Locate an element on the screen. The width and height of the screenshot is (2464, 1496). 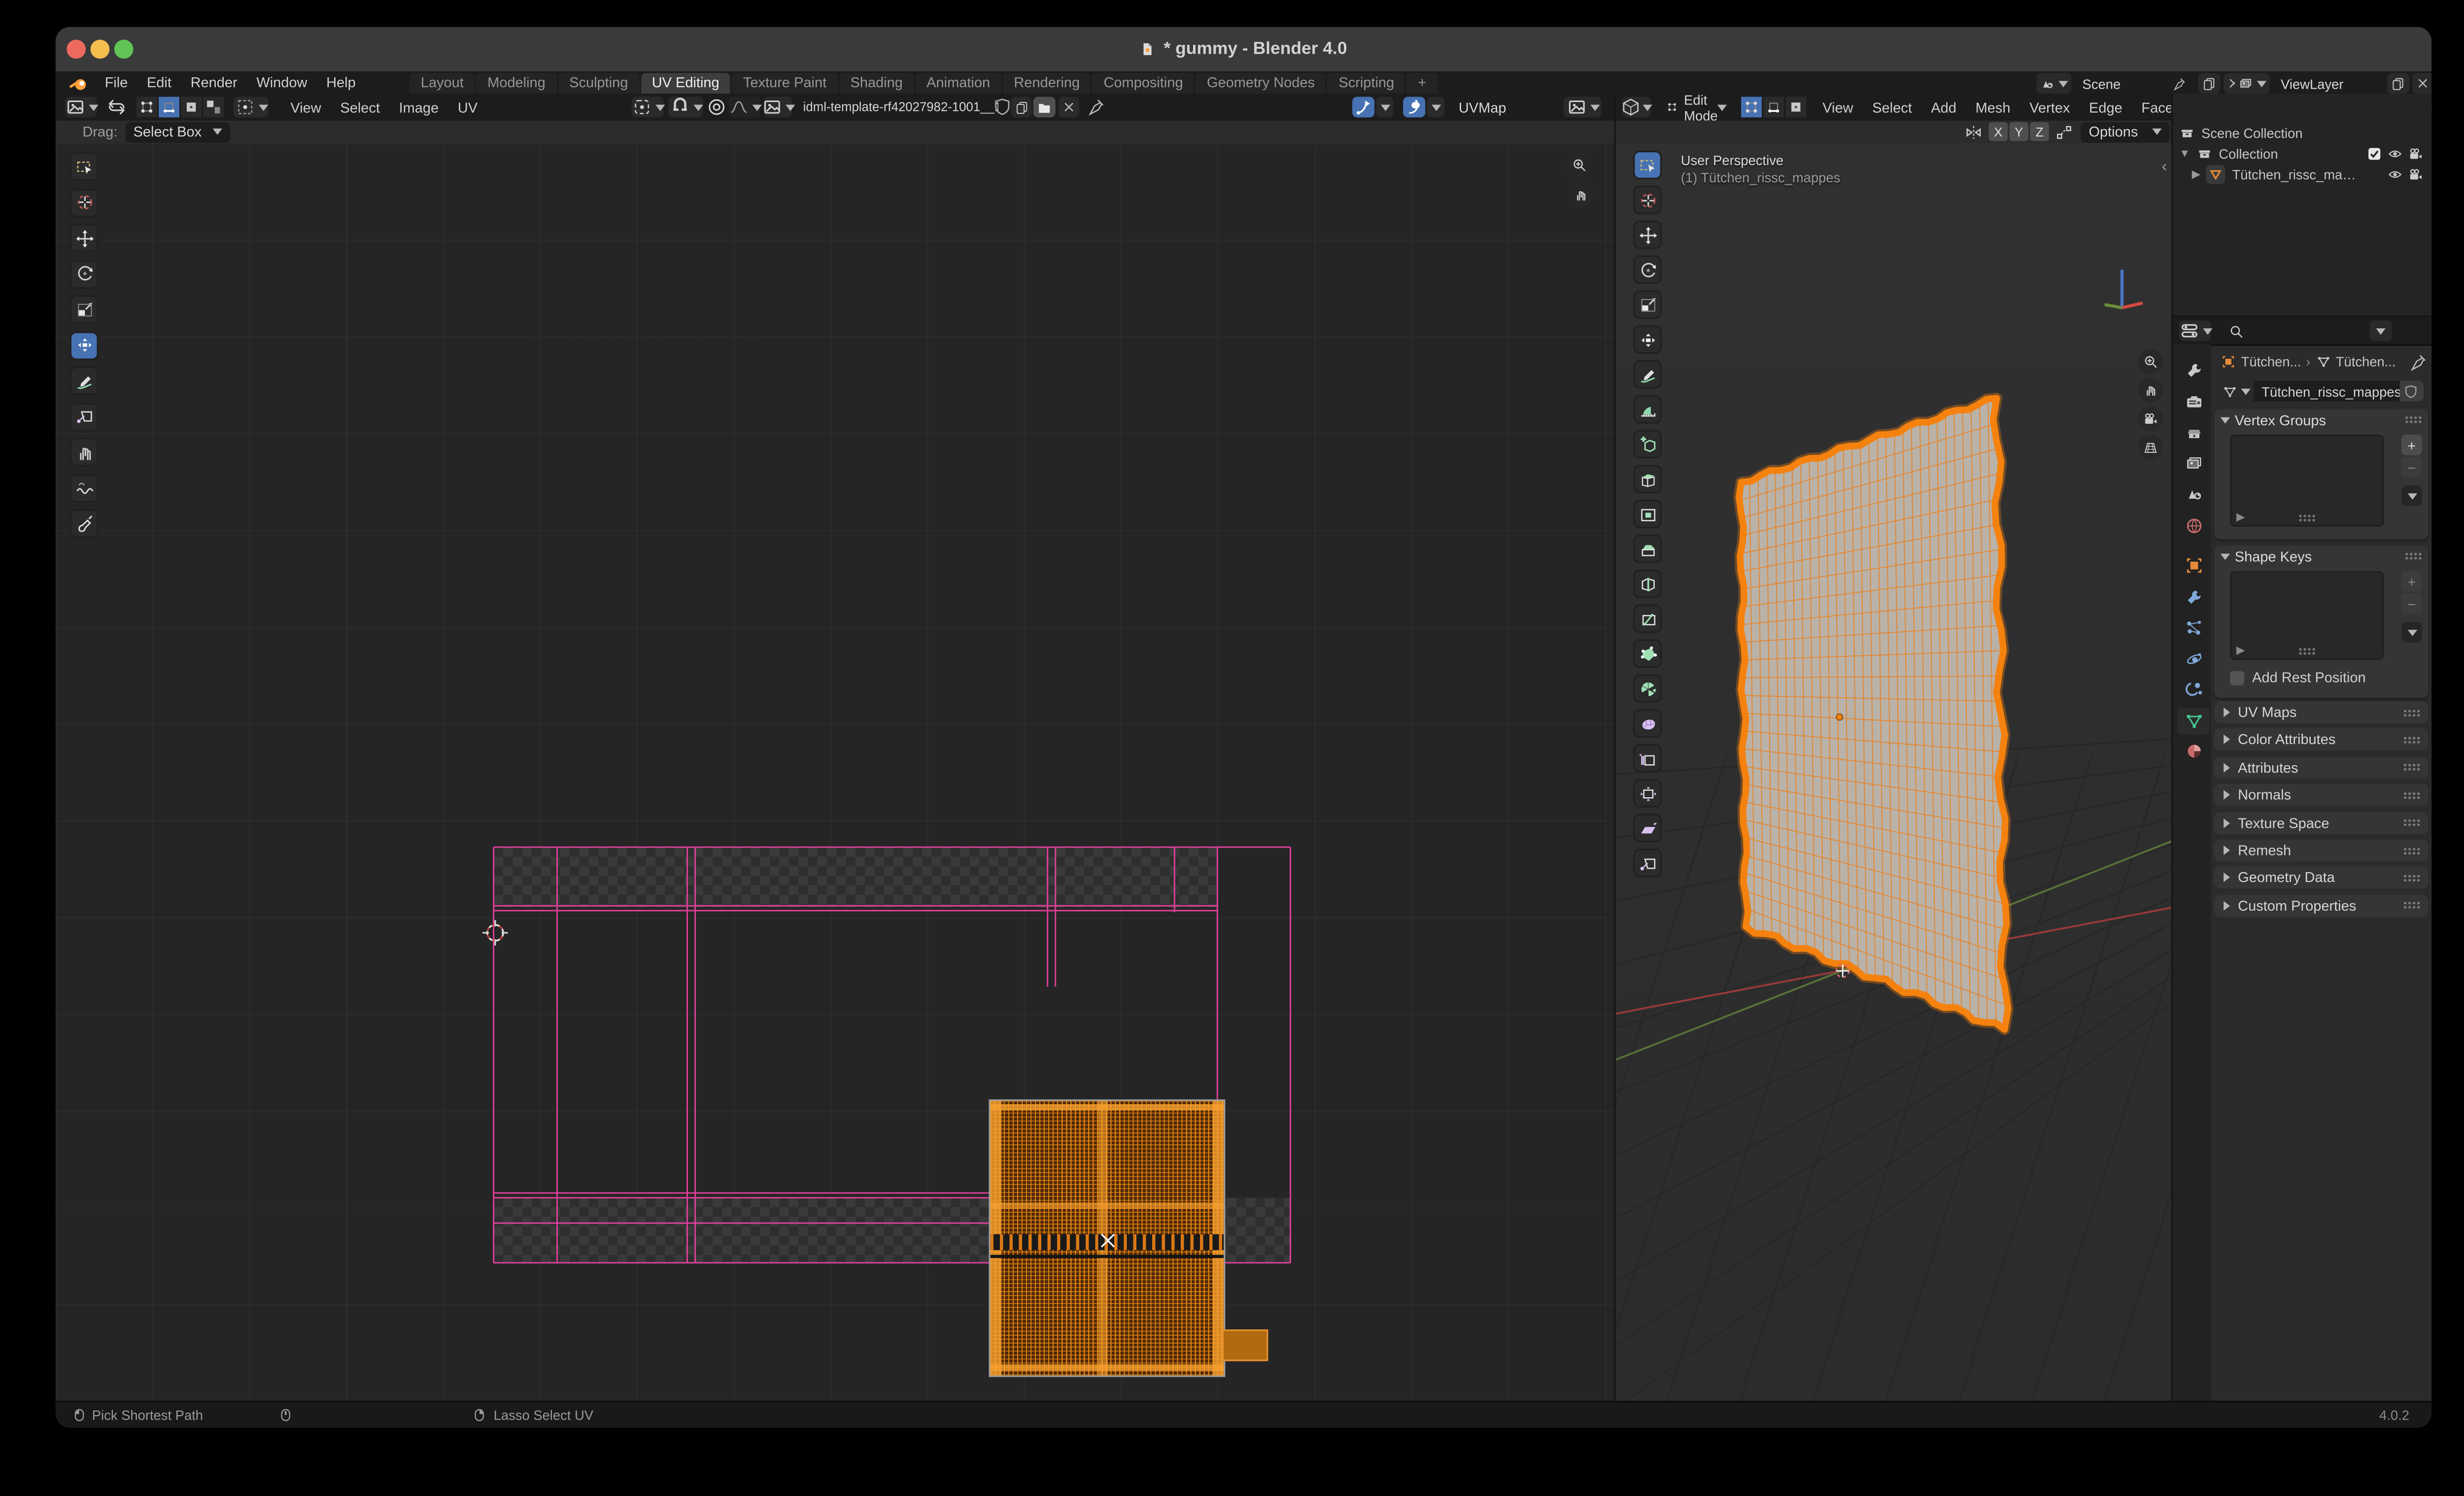
shape-key-remove-button: − is located at coordinates (2411, 603).